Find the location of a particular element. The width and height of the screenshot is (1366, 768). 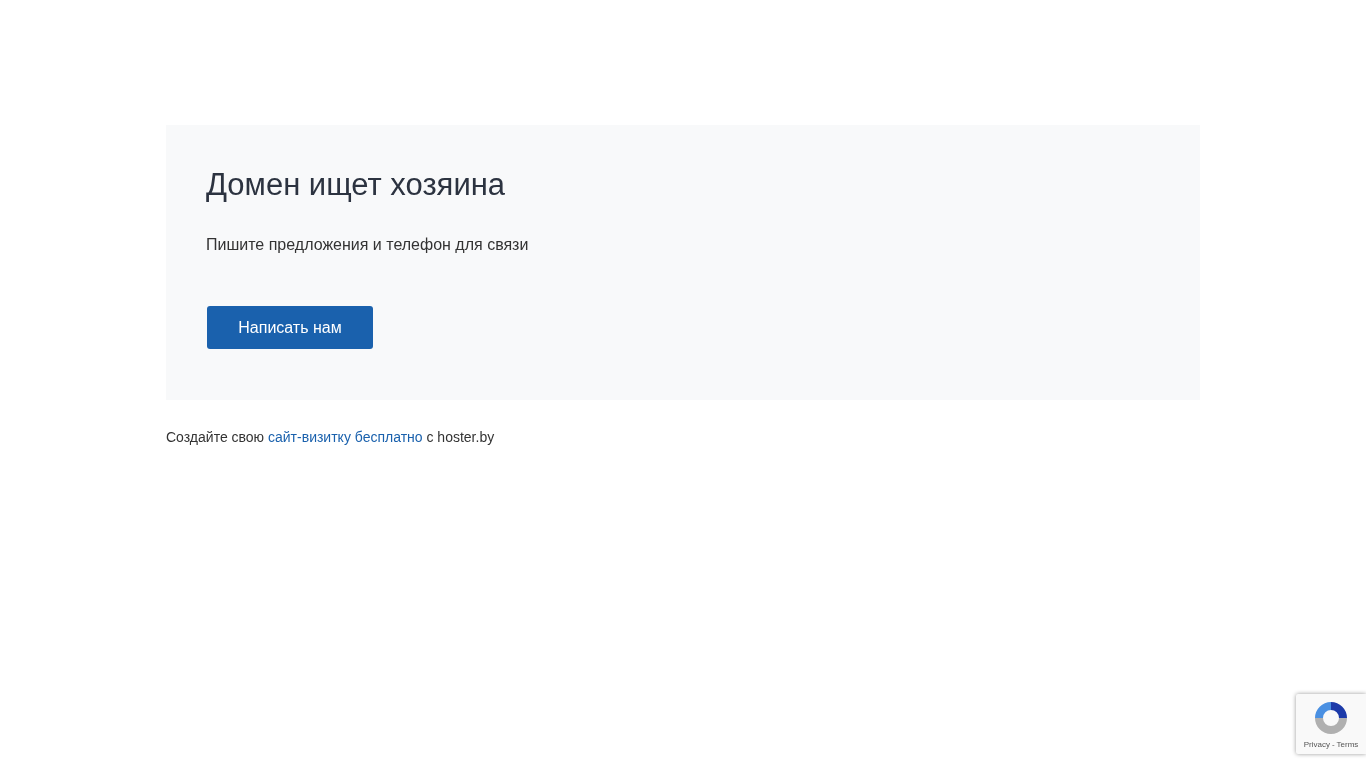

terms-link: Terms is located at coordinates (1347, 744).